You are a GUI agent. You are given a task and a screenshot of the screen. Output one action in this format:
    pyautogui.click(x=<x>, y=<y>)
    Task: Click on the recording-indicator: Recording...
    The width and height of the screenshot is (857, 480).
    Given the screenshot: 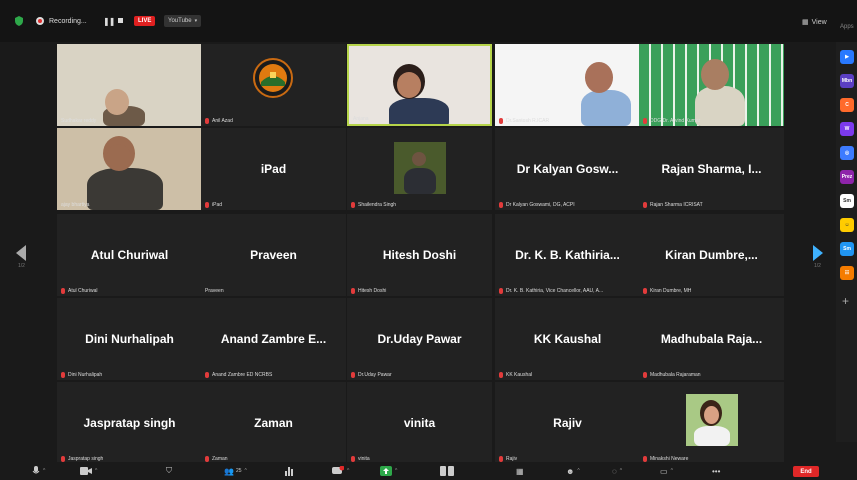 What is the action you would take?
    pyautogui.click(x=61, y=21)
    